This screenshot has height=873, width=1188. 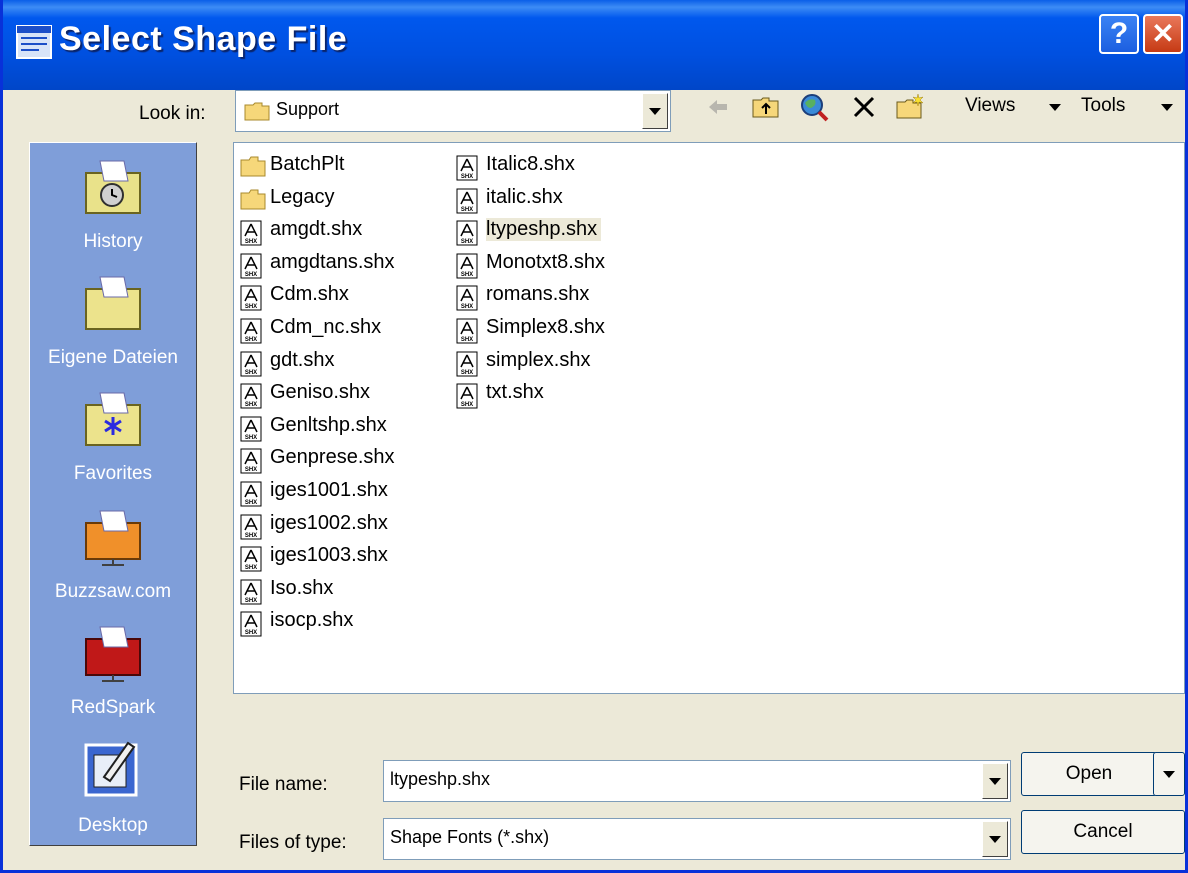 I want to click on dialog-title: Select Shape File, so click(x=203, y=39).